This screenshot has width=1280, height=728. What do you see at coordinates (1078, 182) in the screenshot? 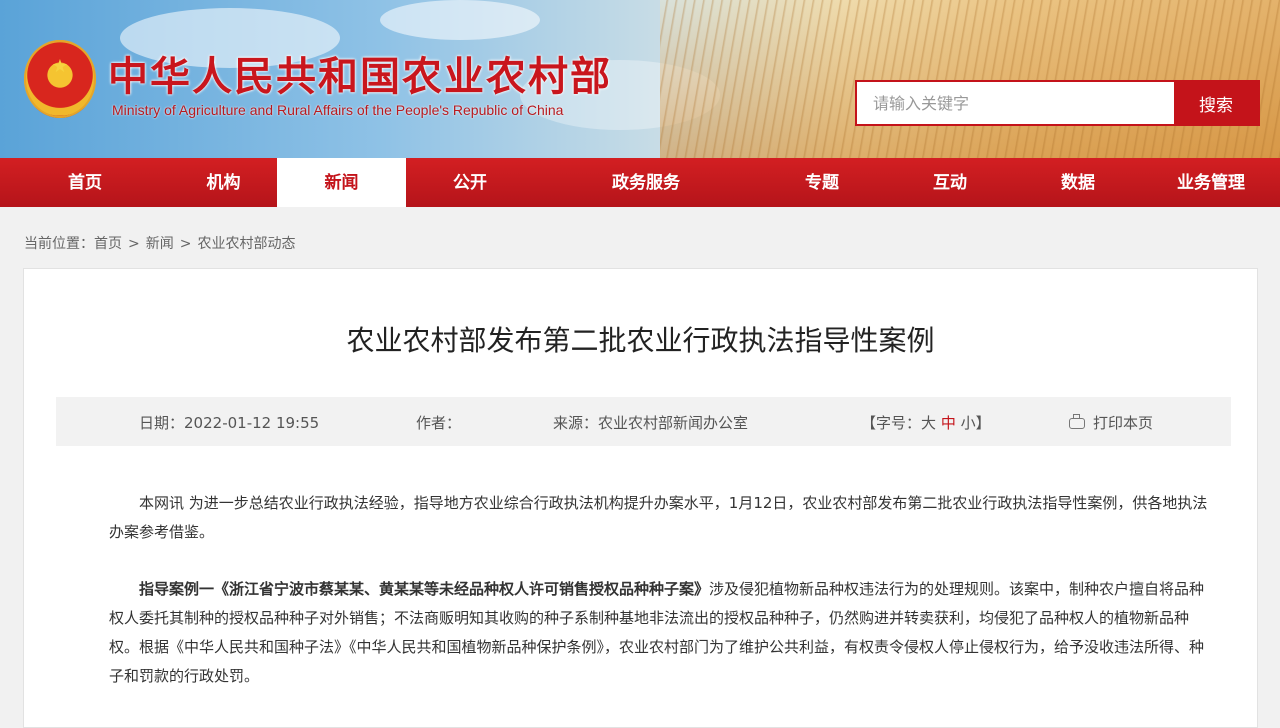
I see `nav-item-data: 数据` at bounding box center [1078, 182].